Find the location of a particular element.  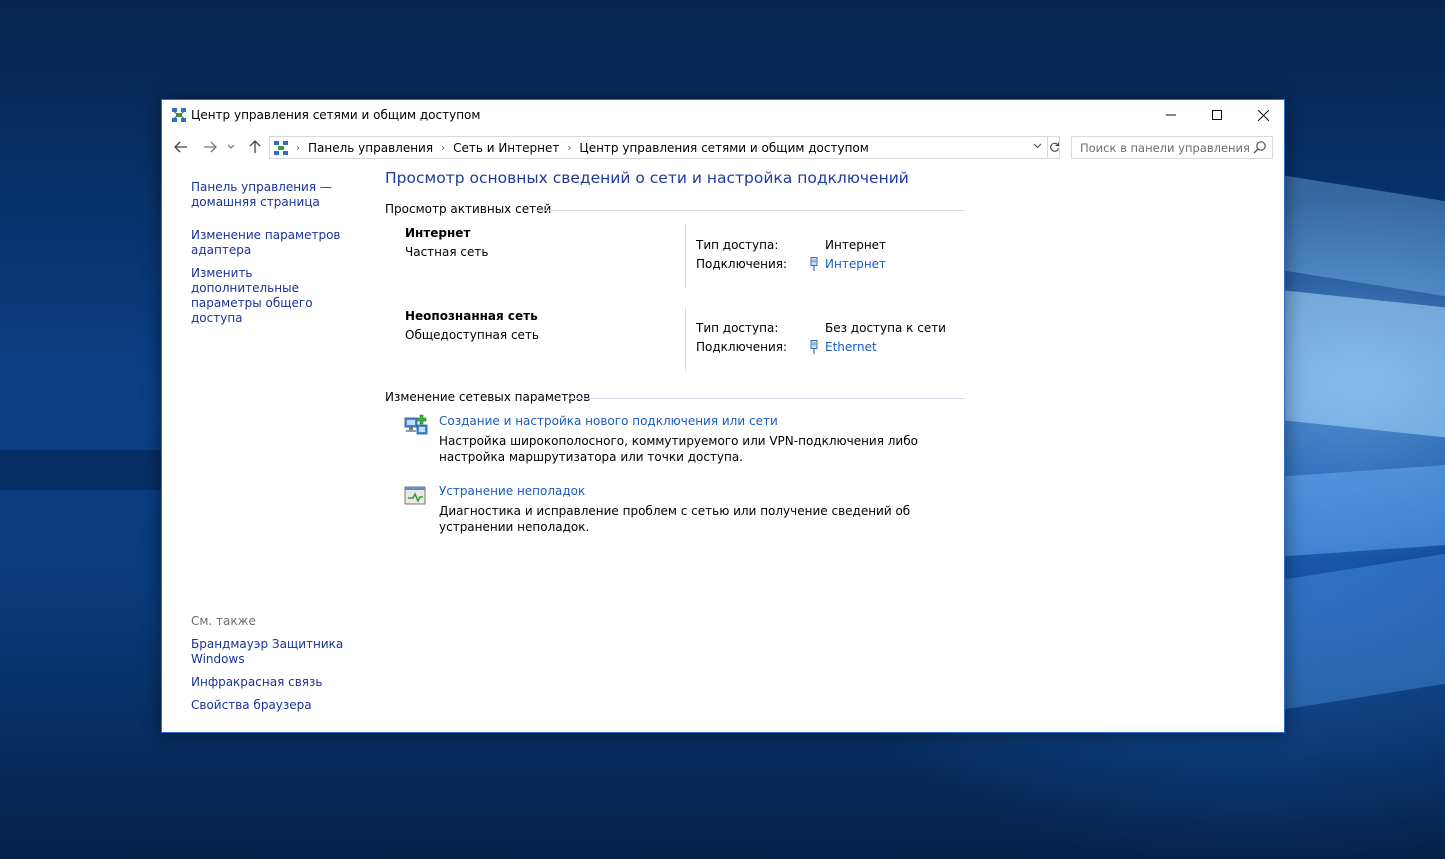

access-type-value: Без доступа к сети is located at coordinates (885, 328).